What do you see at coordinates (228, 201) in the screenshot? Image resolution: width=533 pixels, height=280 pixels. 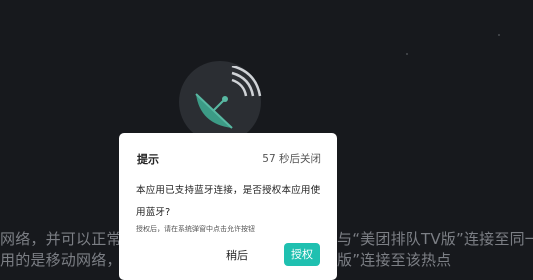 I see `dialog-message: 本应用已支持蓝牙连接，是否授权本应用使用蓝牙?` at bounding box center [228, 201].